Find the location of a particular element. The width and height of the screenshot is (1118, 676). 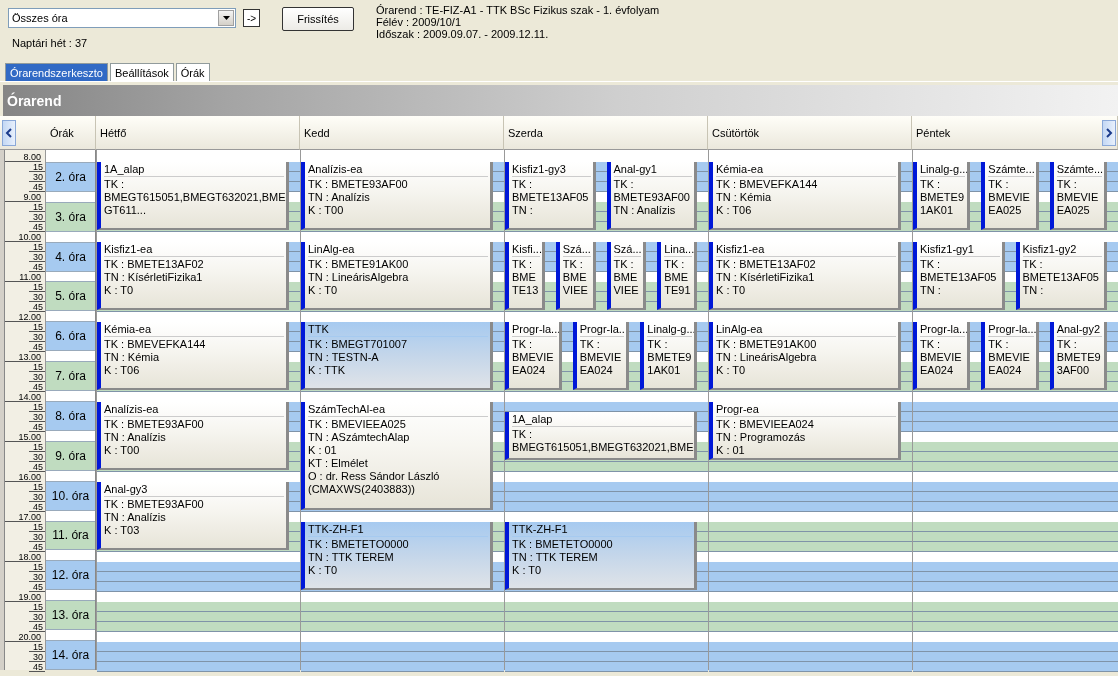

timetable-info: Időszak : 2009.09.07. - 2009.12.11. is located at coordinates (463, 34).